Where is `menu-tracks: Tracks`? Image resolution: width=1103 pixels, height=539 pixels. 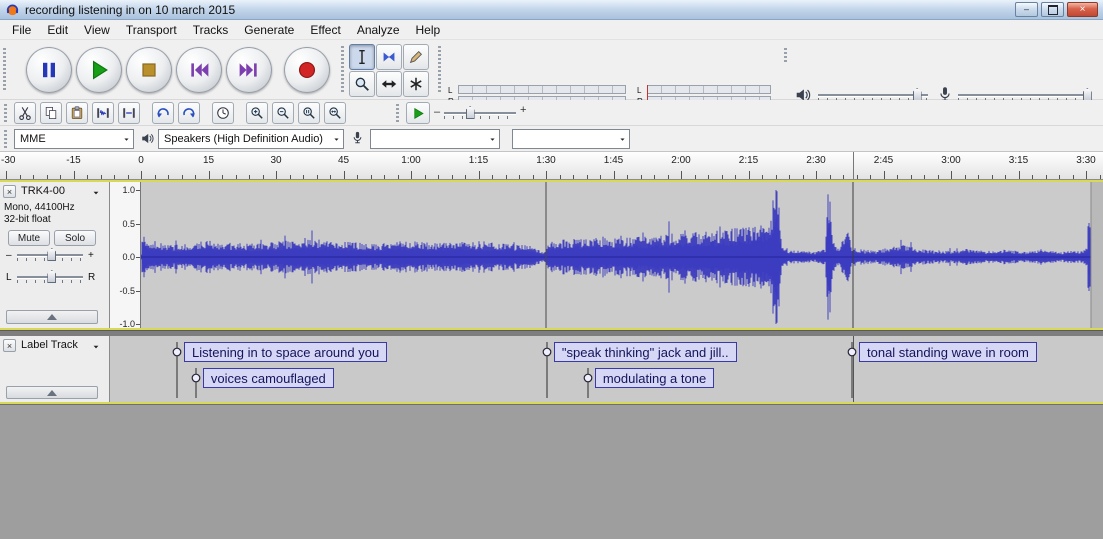 menu-tracks: Tracks is located at coordinates (211, 30).